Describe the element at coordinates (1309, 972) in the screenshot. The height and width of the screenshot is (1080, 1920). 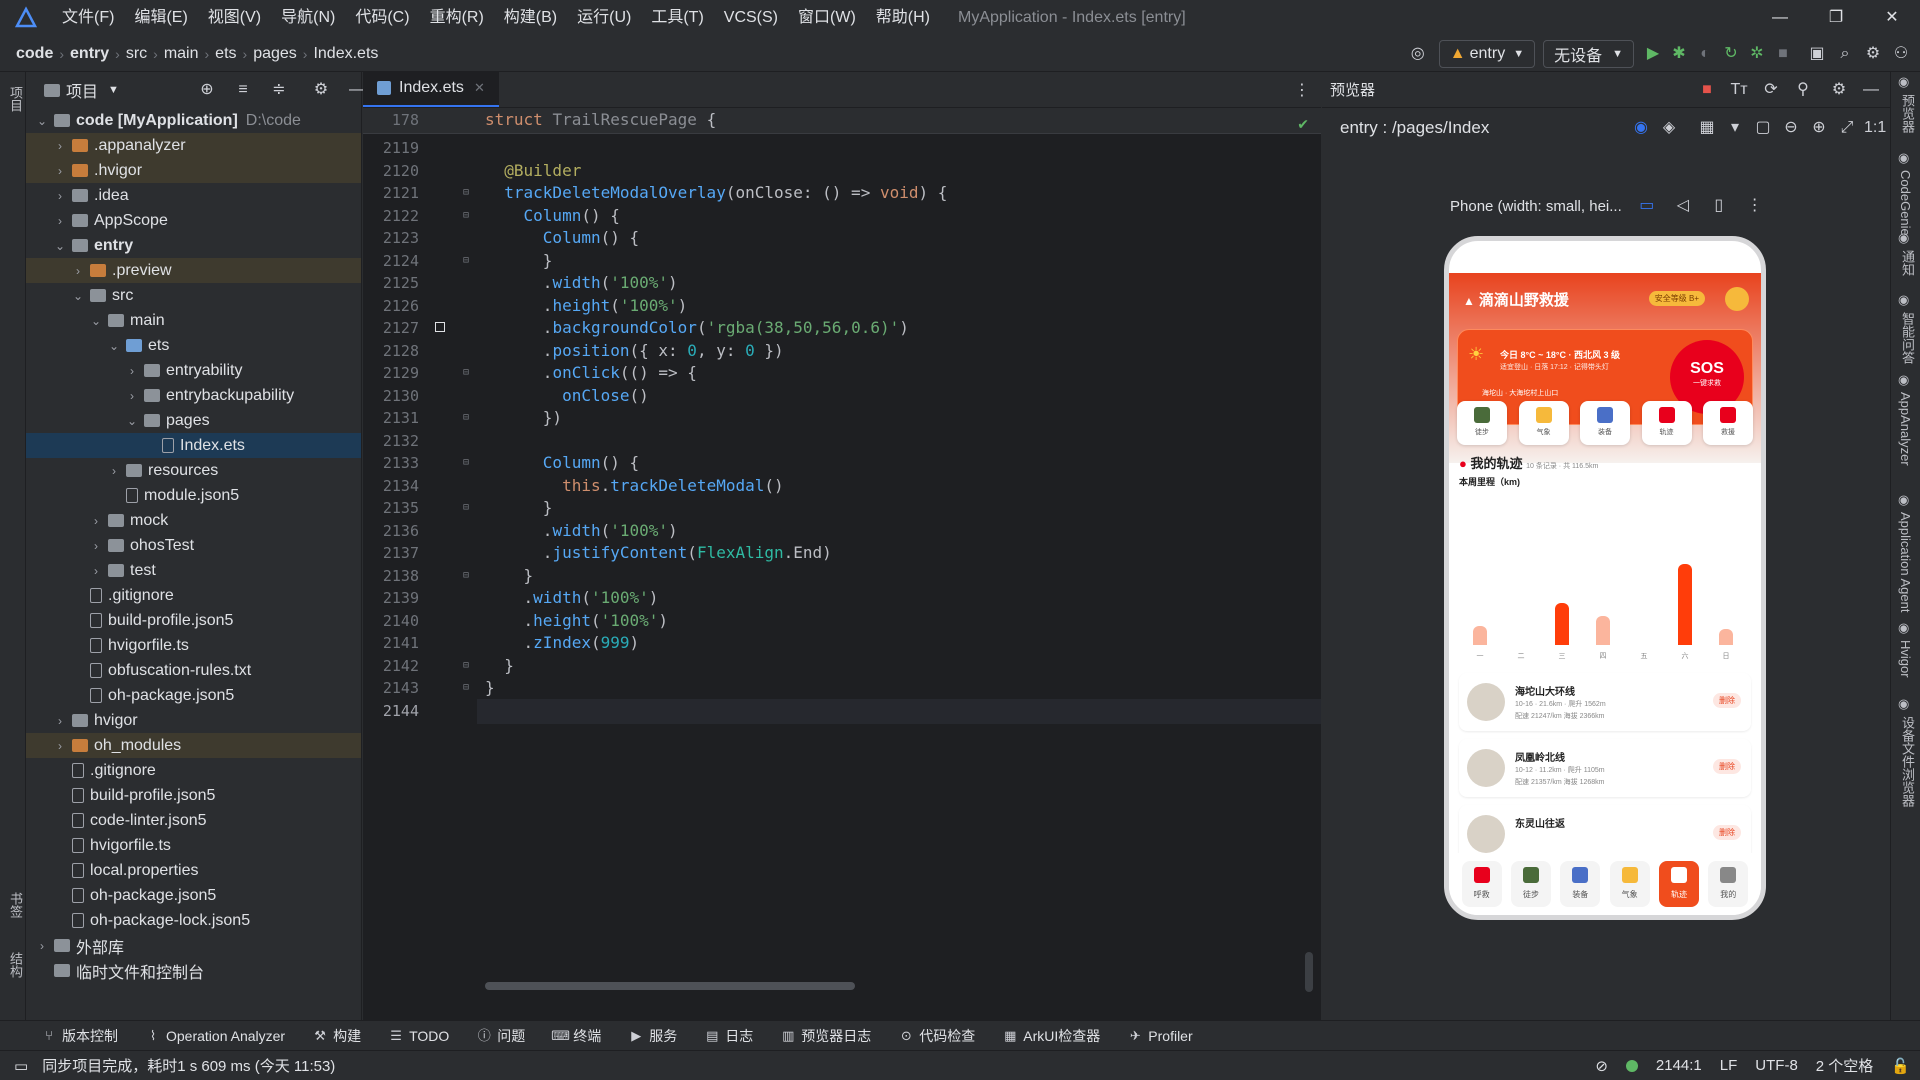
I see `vertical-scrollbar` at that location.